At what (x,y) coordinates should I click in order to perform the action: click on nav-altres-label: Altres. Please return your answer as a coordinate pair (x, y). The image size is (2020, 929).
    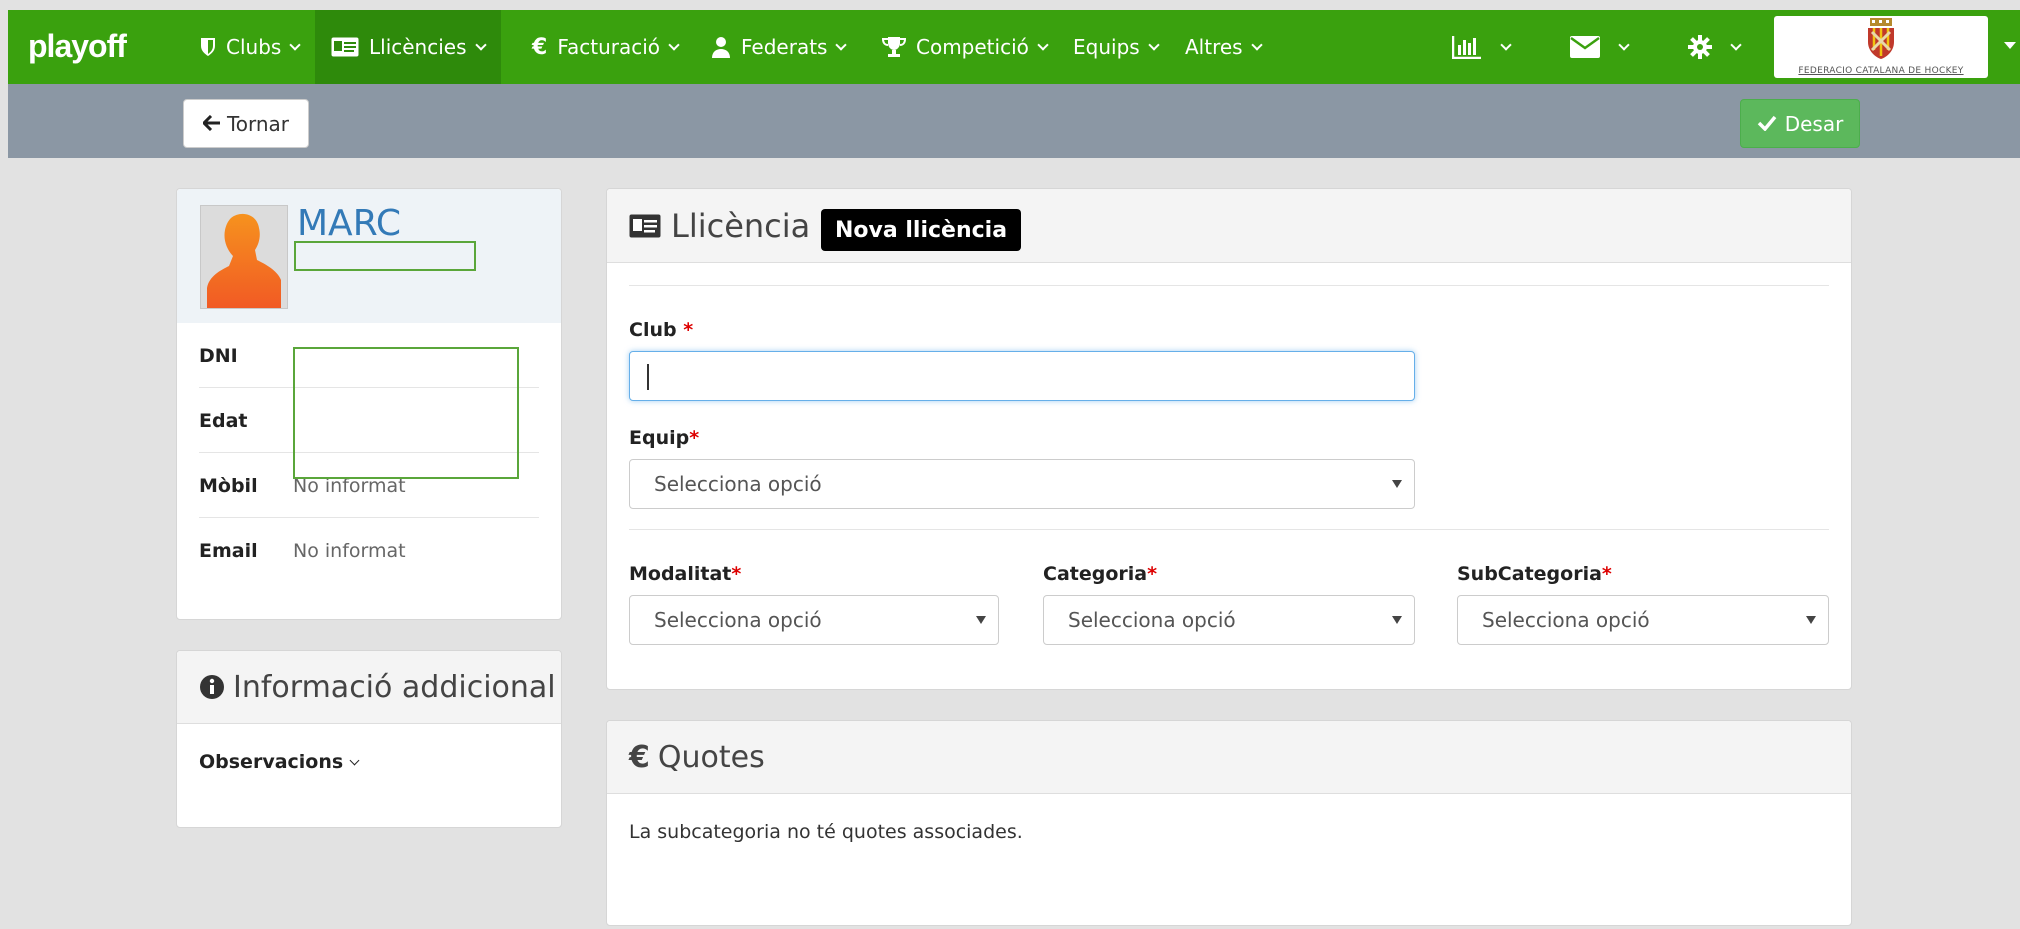
    Looking at the image, I should click on (1214, 47).